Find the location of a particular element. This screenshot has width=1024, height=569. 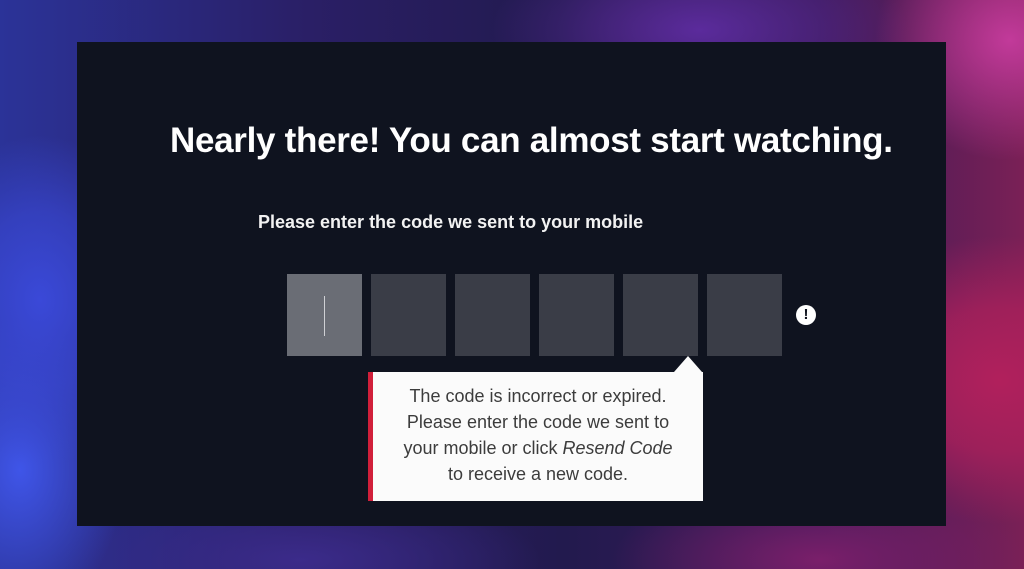

error-line-4: to receive a new code. is located at coordinates (538, 474).